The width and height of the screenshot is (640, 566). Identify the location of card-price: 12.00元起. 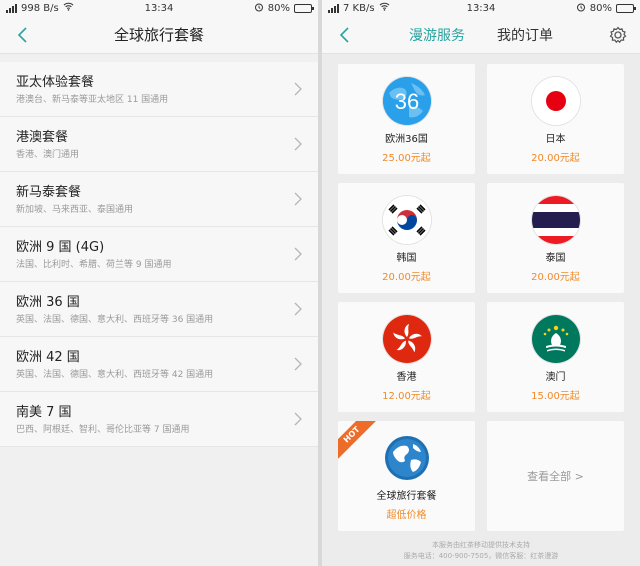
(406, 396).